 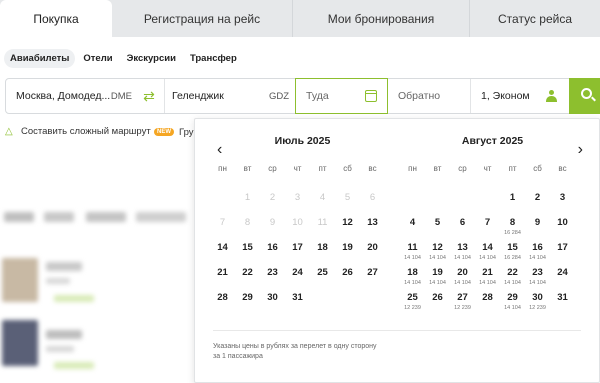 I want to click on calendar-day: 20, so click(x=372, y=248).